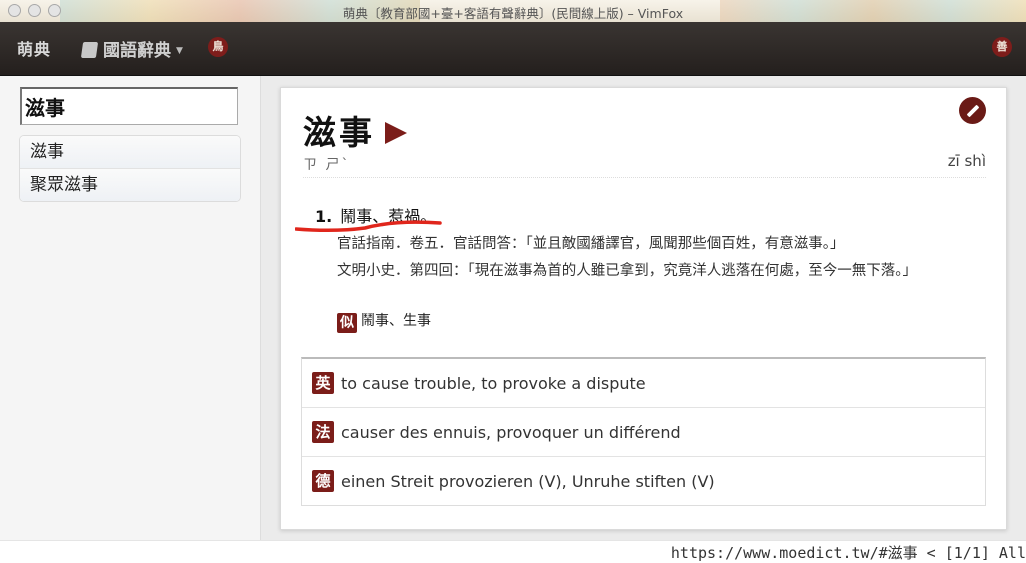 This screenshot has height=563, width=1026. I want to click on app-logo: 萌典, so click(34, 48).